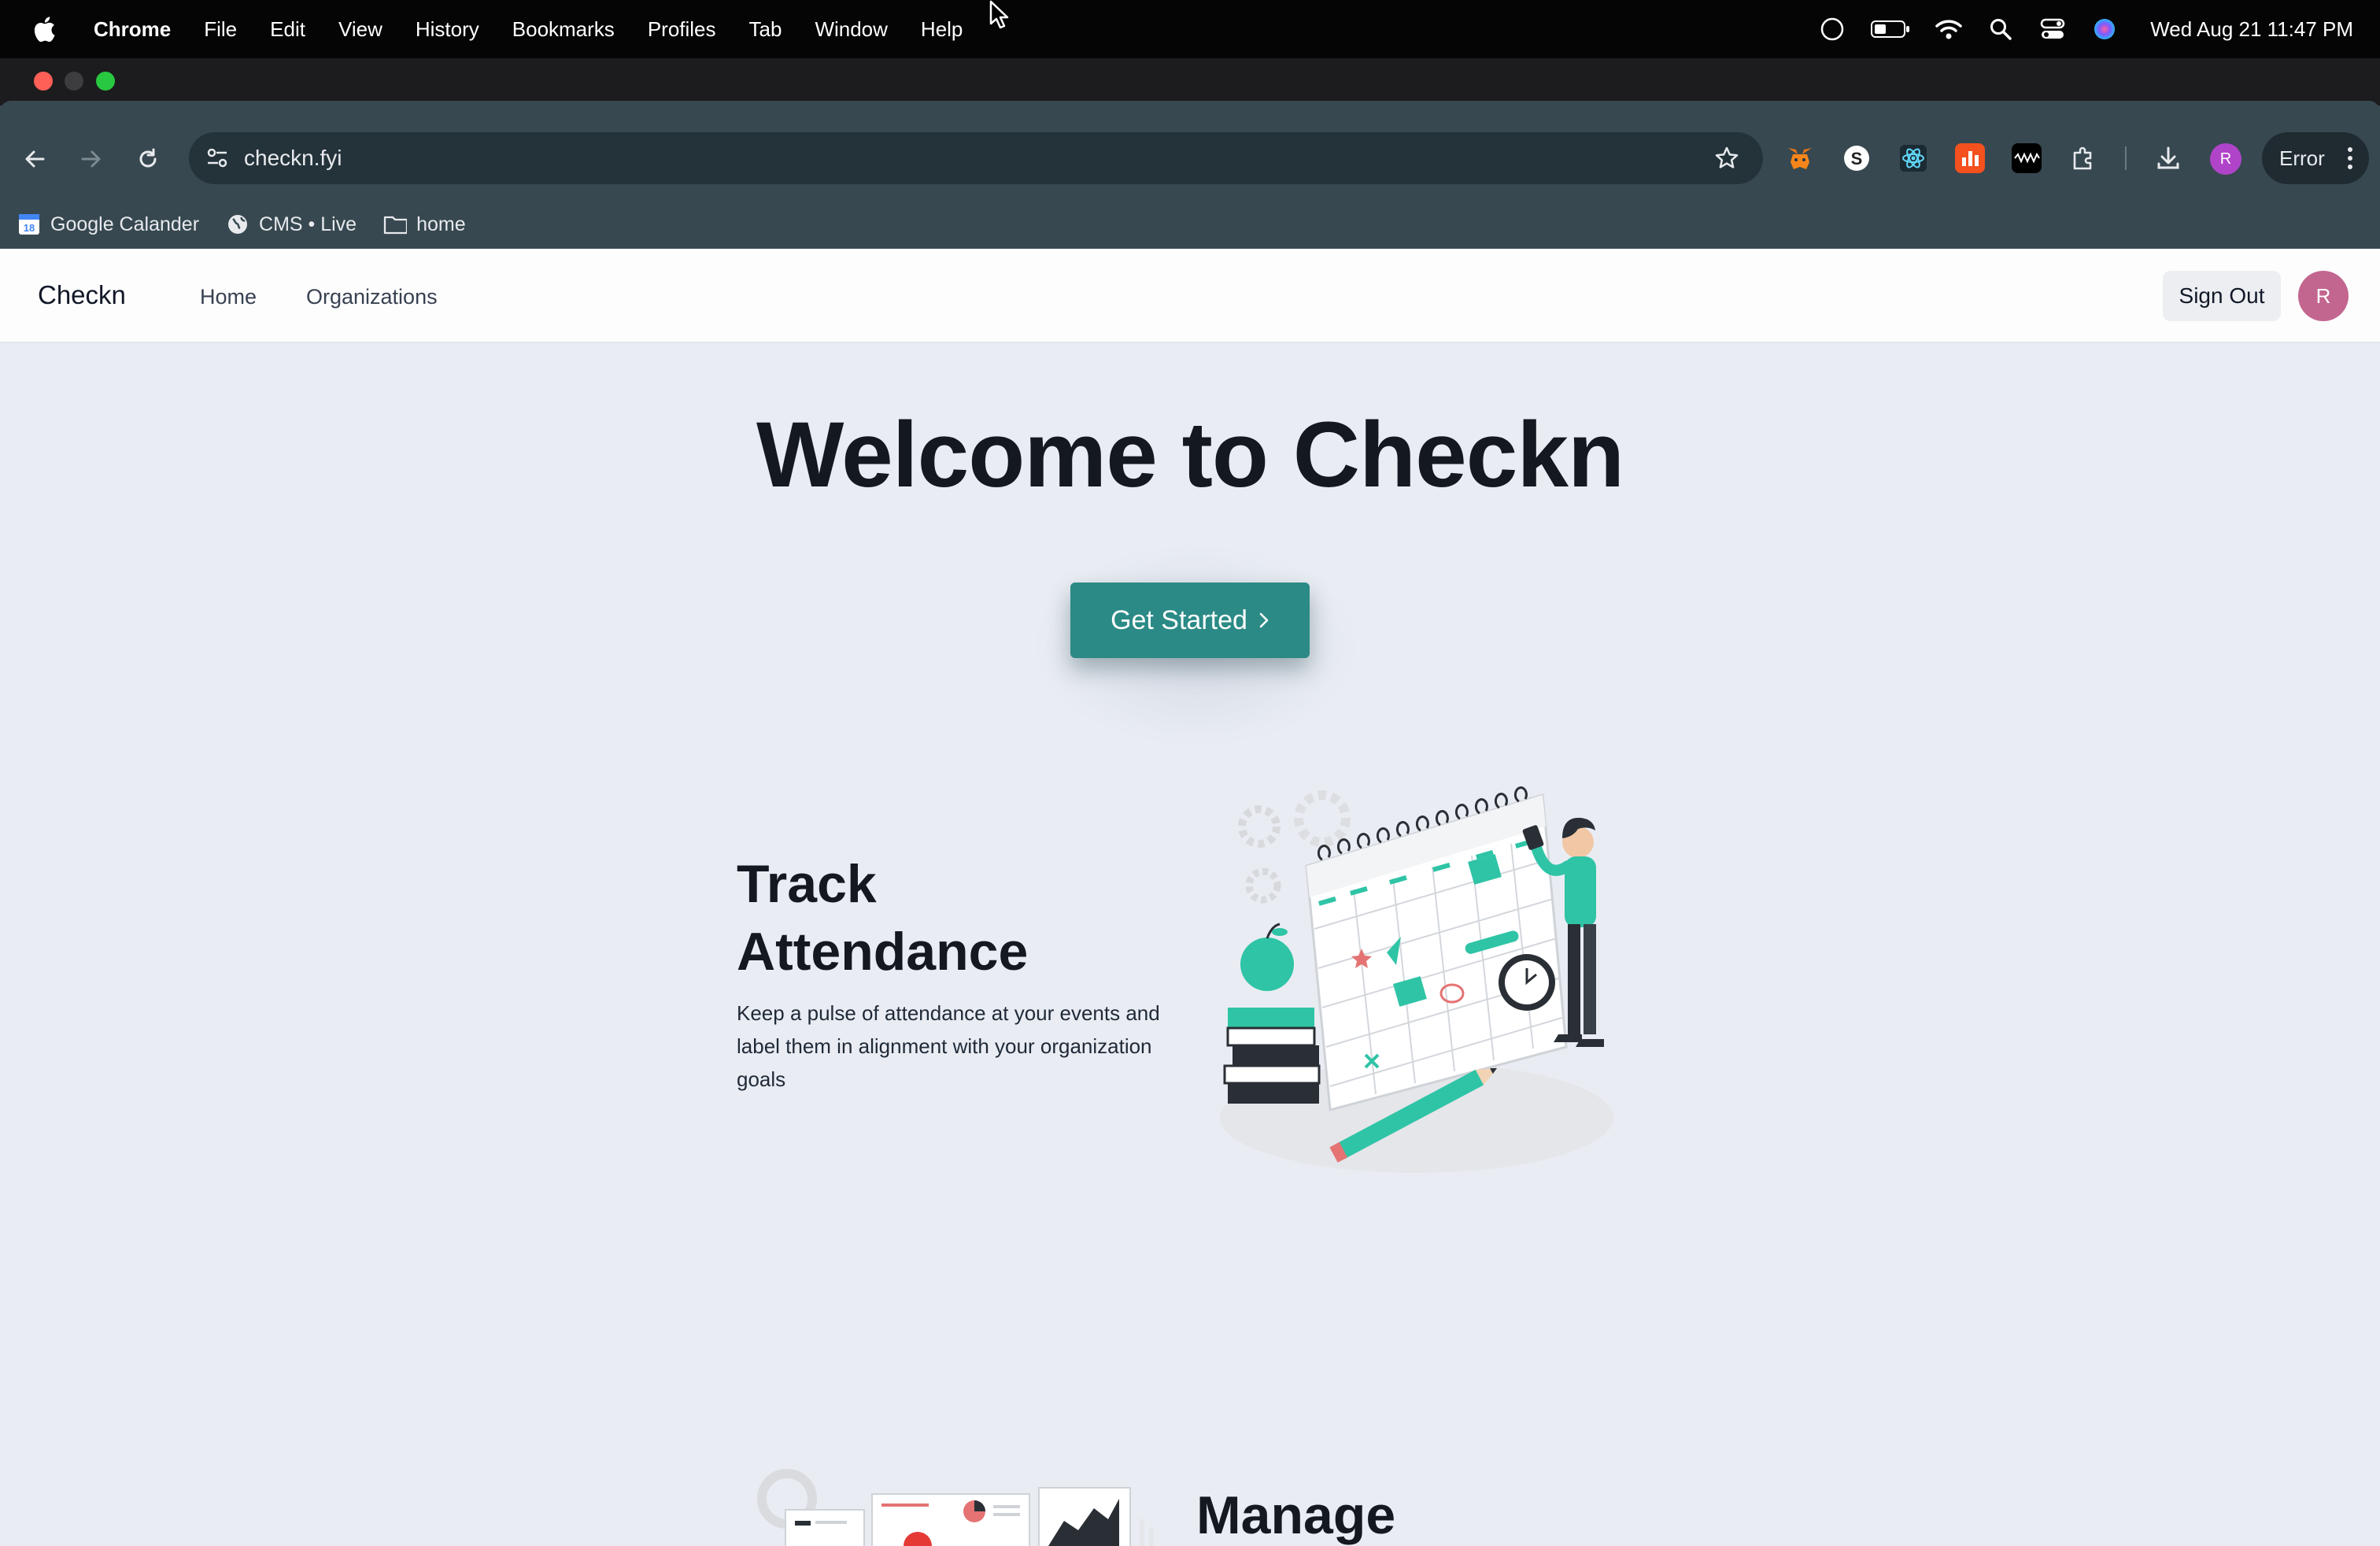 The height and width of the screenshot is (1546, 2380). I want to click on menu-history: History, so click(447, 29).